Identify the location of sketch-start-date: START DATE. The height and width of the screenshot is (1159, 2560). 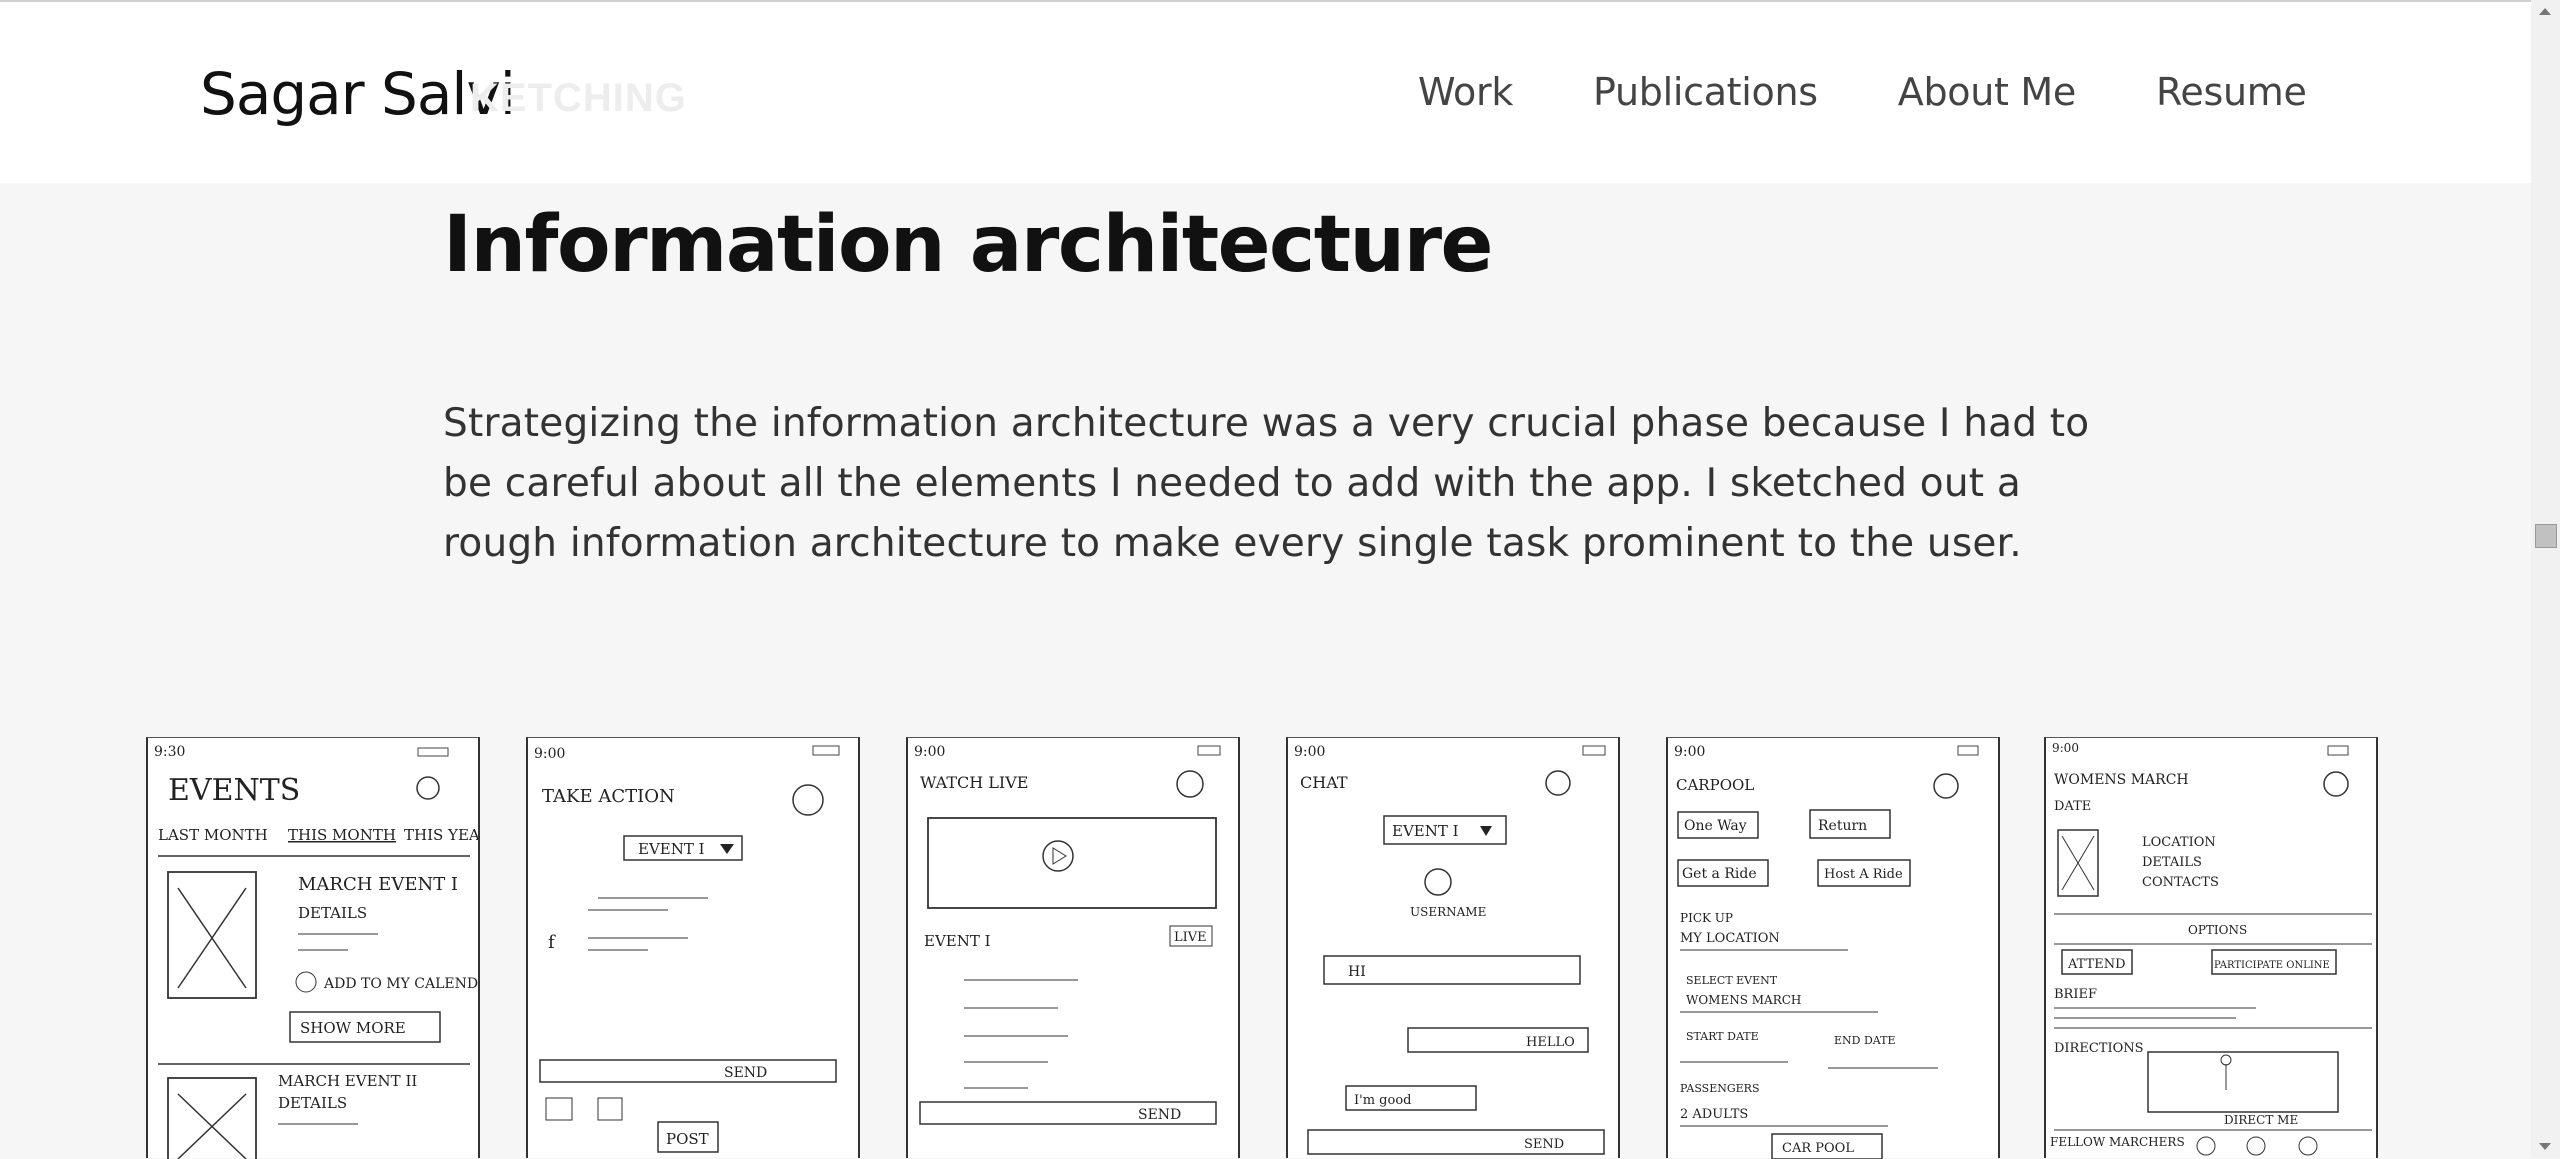
(1722, 1036).